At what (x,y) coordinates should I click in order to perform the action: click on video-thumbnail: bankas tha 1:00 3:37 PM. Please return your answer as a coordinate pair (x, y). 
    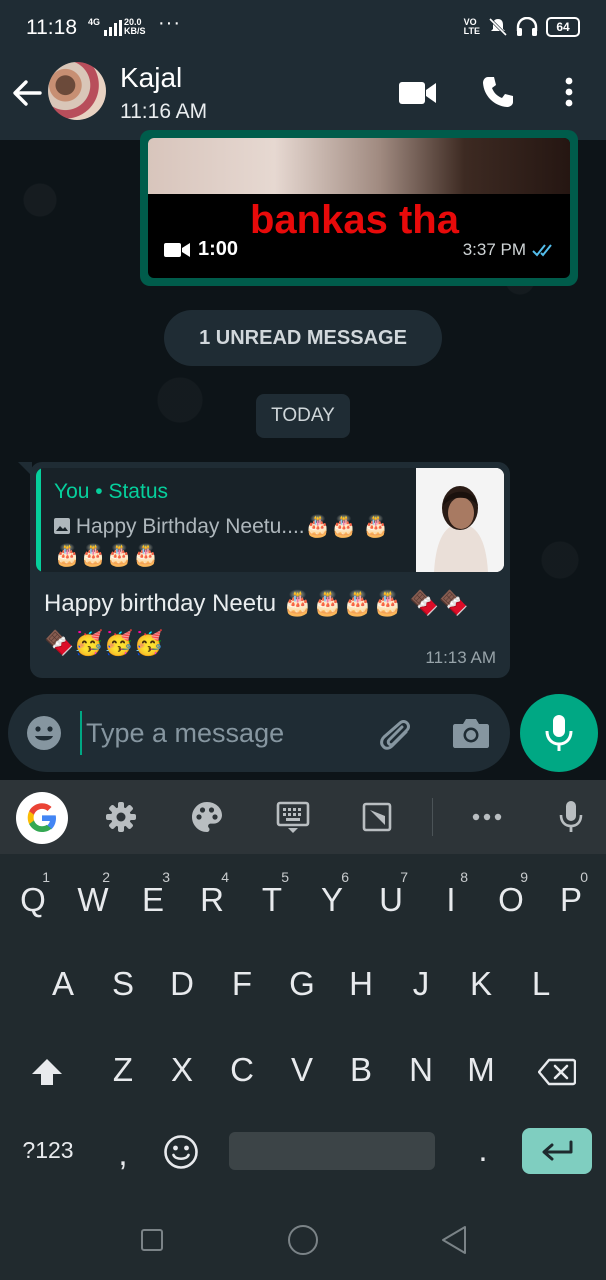
    Looking at the image, I should click on (359, 208).